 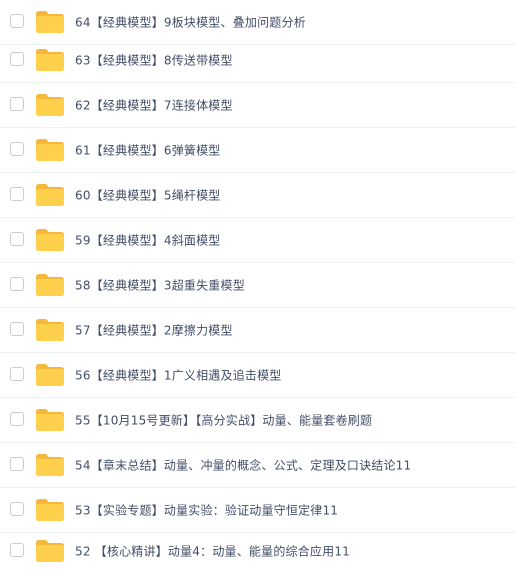 I want to click on folder-name: 60【经典模型】5绳杆模型, so click(x=148, y=195).